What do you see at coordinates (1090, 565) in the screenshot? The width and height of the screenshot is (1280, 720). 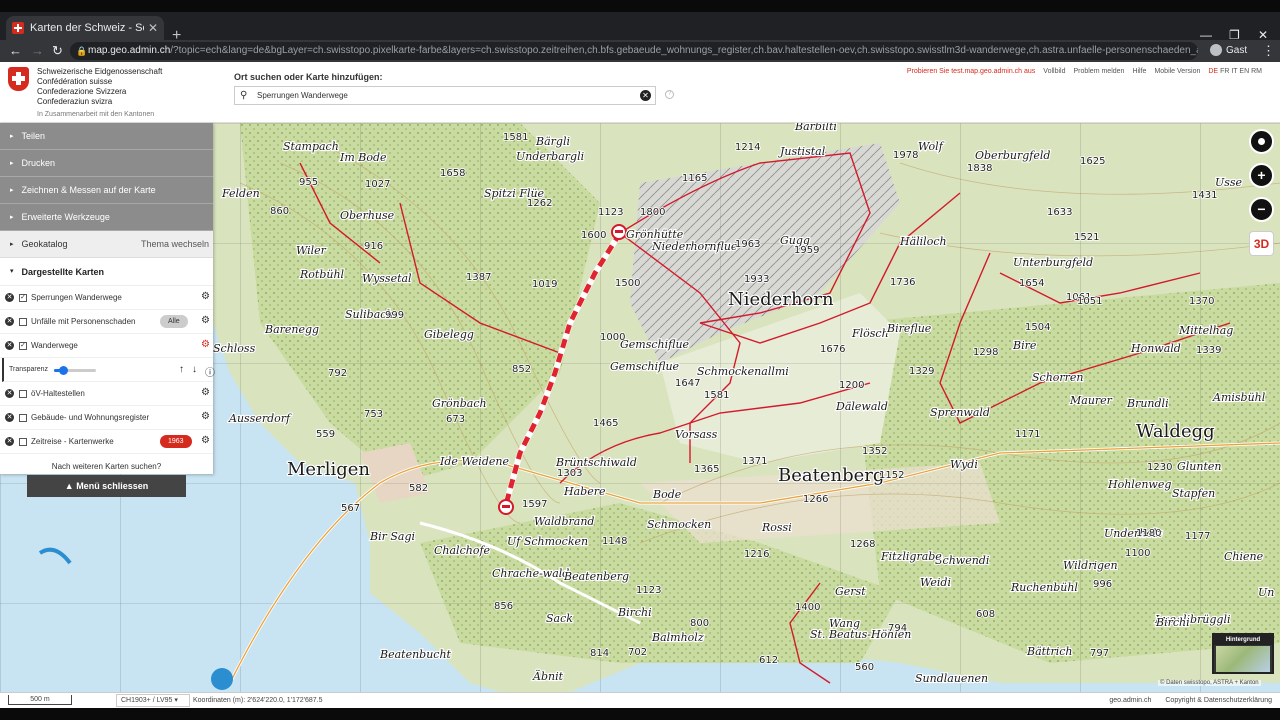 I see `map-label: Wildrigen` at bounding box center [1090, 565].